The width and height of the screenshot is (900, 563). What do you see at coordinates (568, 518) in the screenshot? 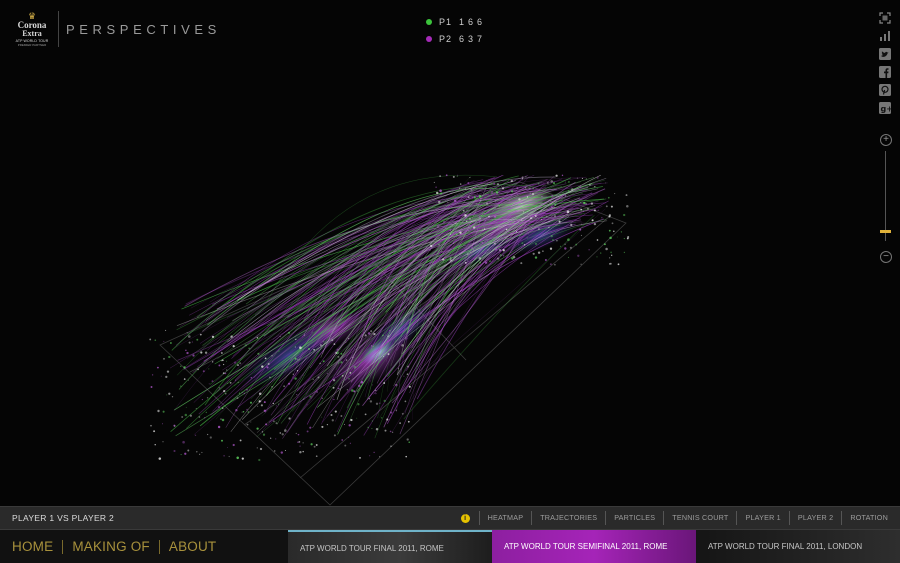
I see `toggle-trajectories: TRAJECTORIES` at bounding box center [568, 518].